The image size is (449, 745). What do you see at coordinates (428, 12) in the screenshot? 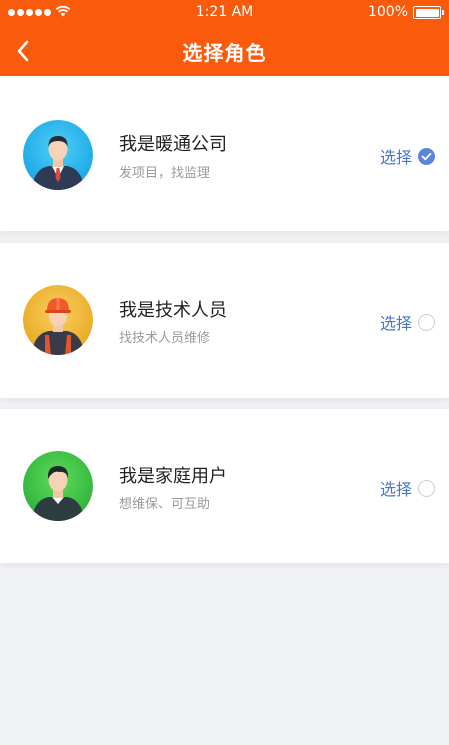
I see `battery-icon` at bounding box center [428, 12].